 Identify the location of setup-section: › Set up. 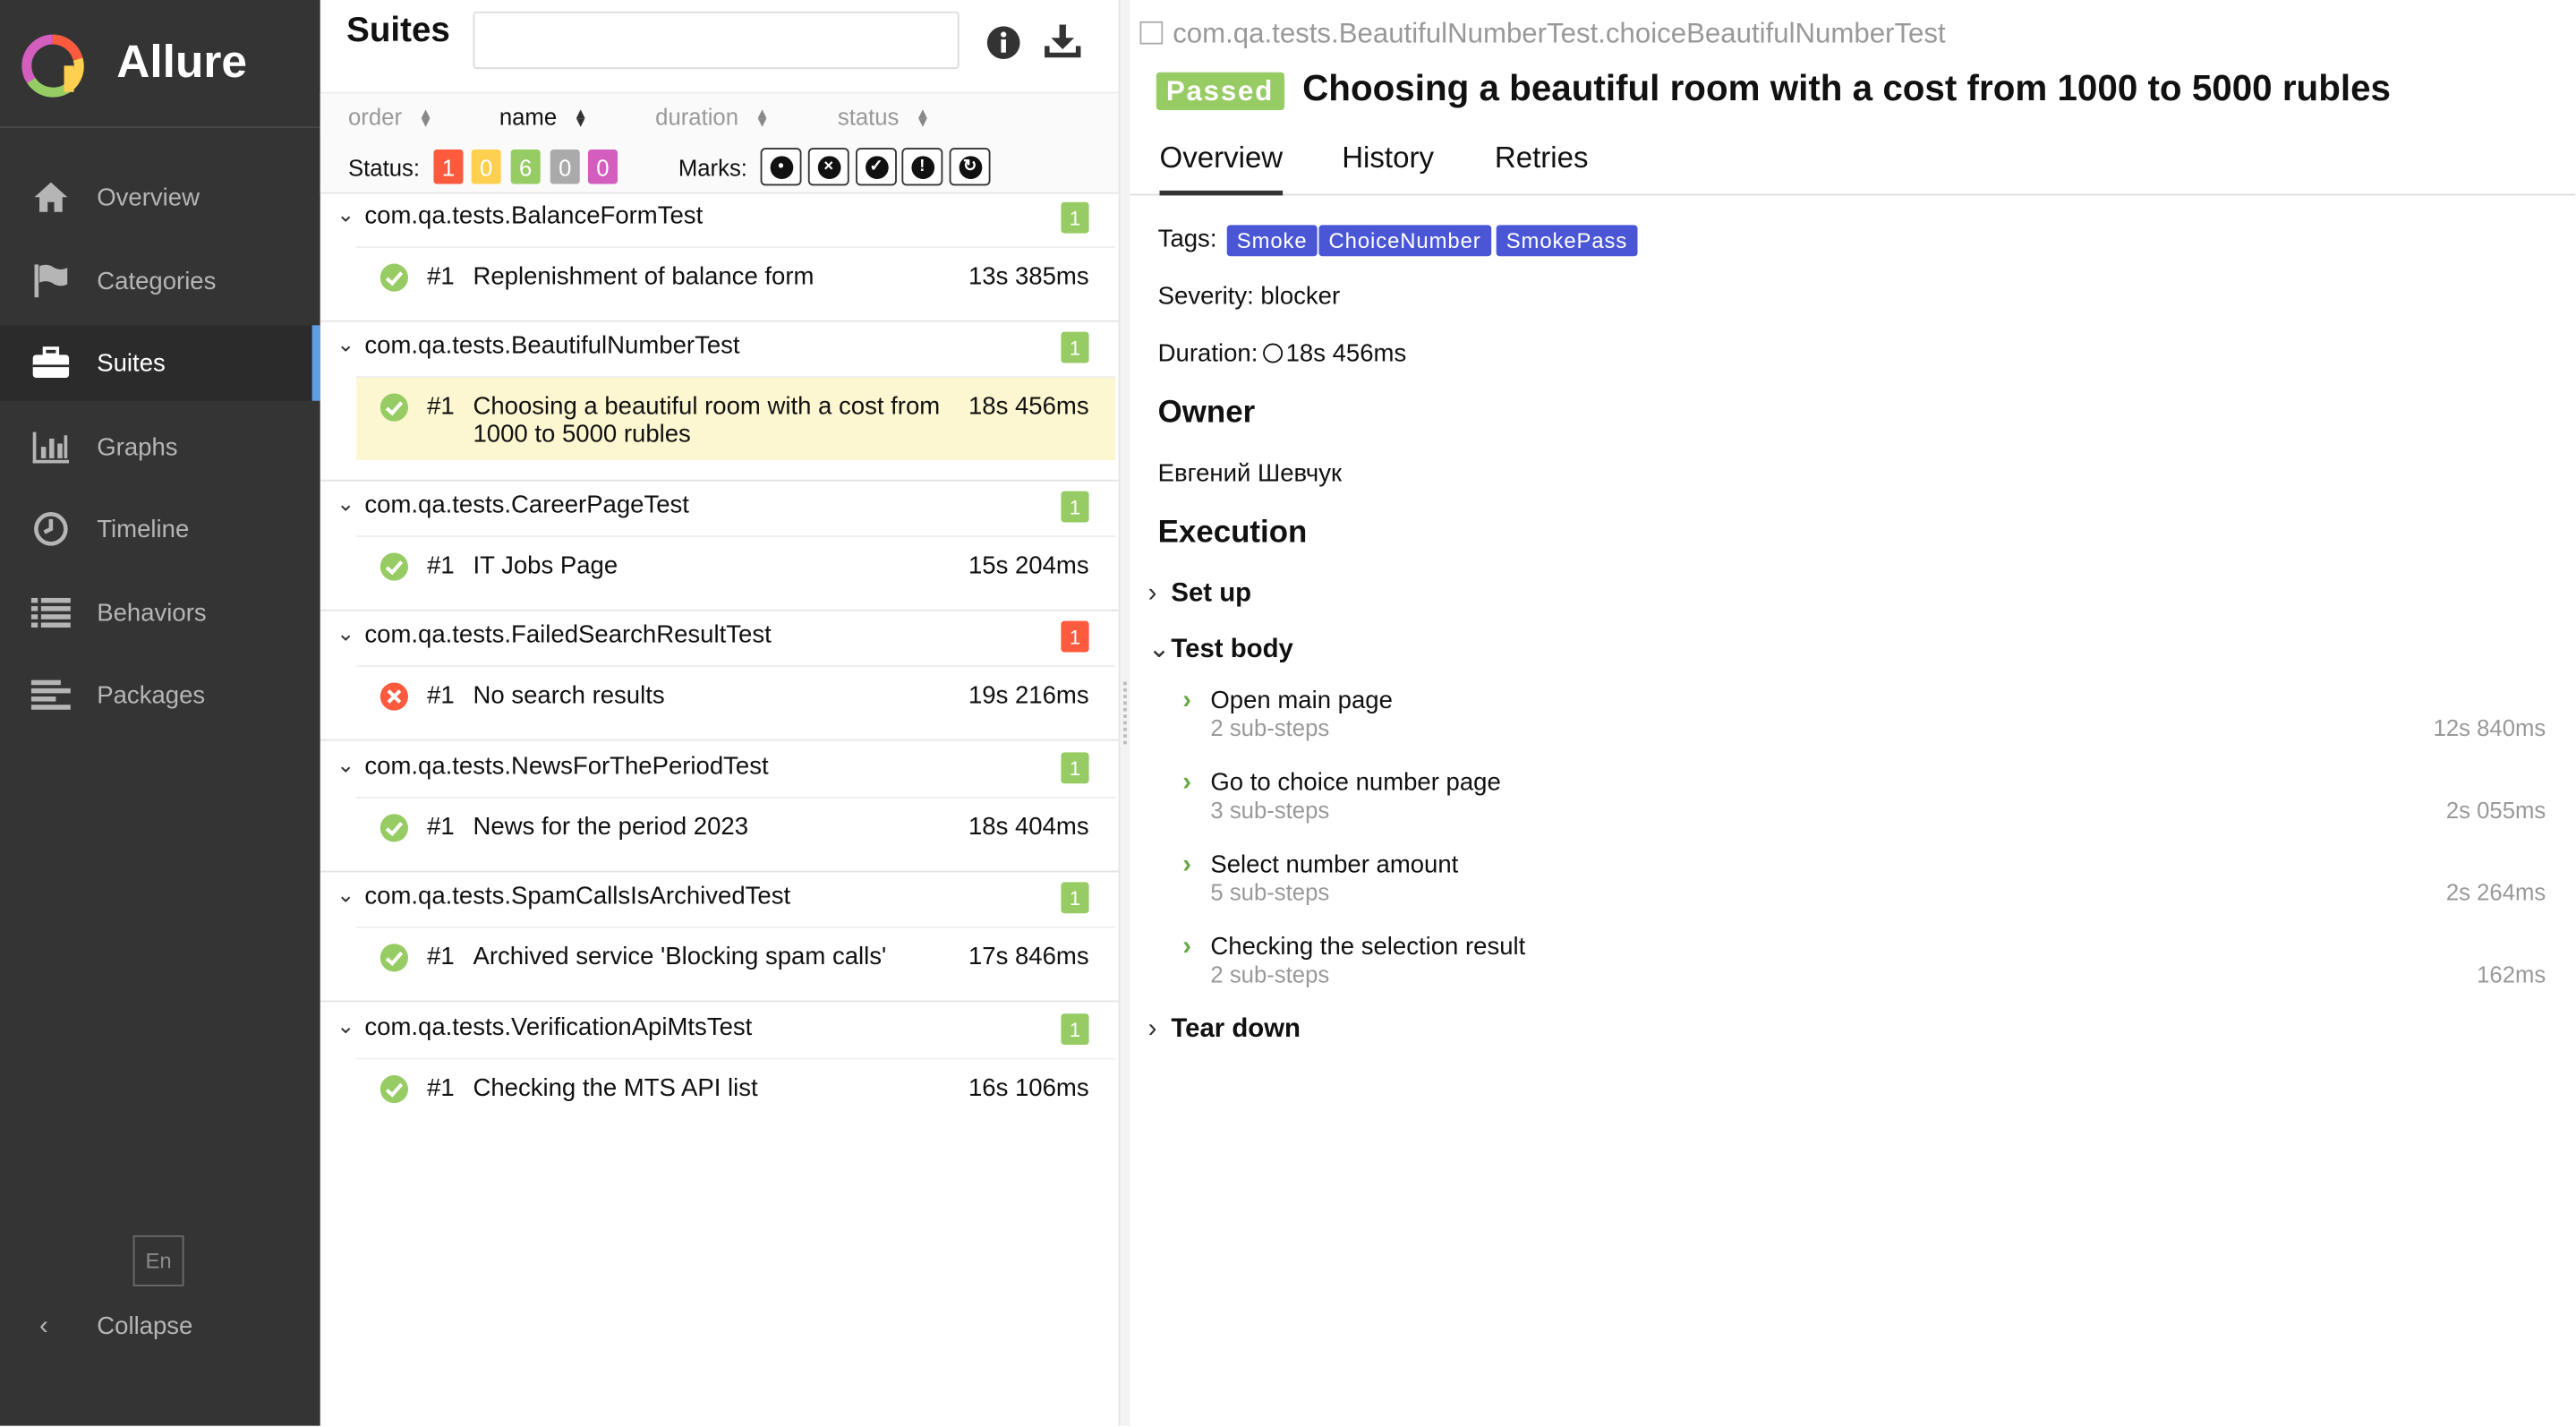
(1199, 595).